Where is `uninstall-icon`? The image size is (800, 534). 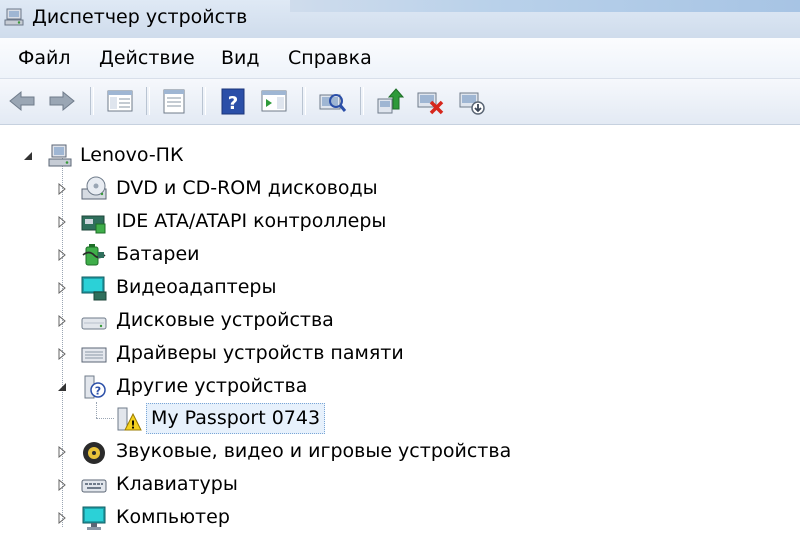 uninstall-icon is located at coordinates (430, 101).